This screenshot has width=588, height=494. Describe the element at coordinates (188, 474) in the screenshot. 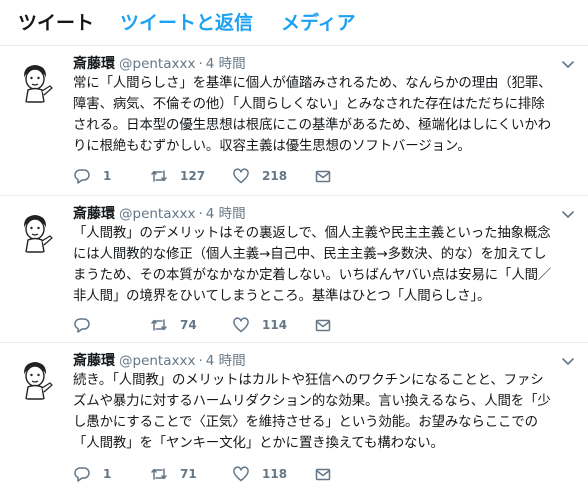

I see `retweet-count: 71` at that location.